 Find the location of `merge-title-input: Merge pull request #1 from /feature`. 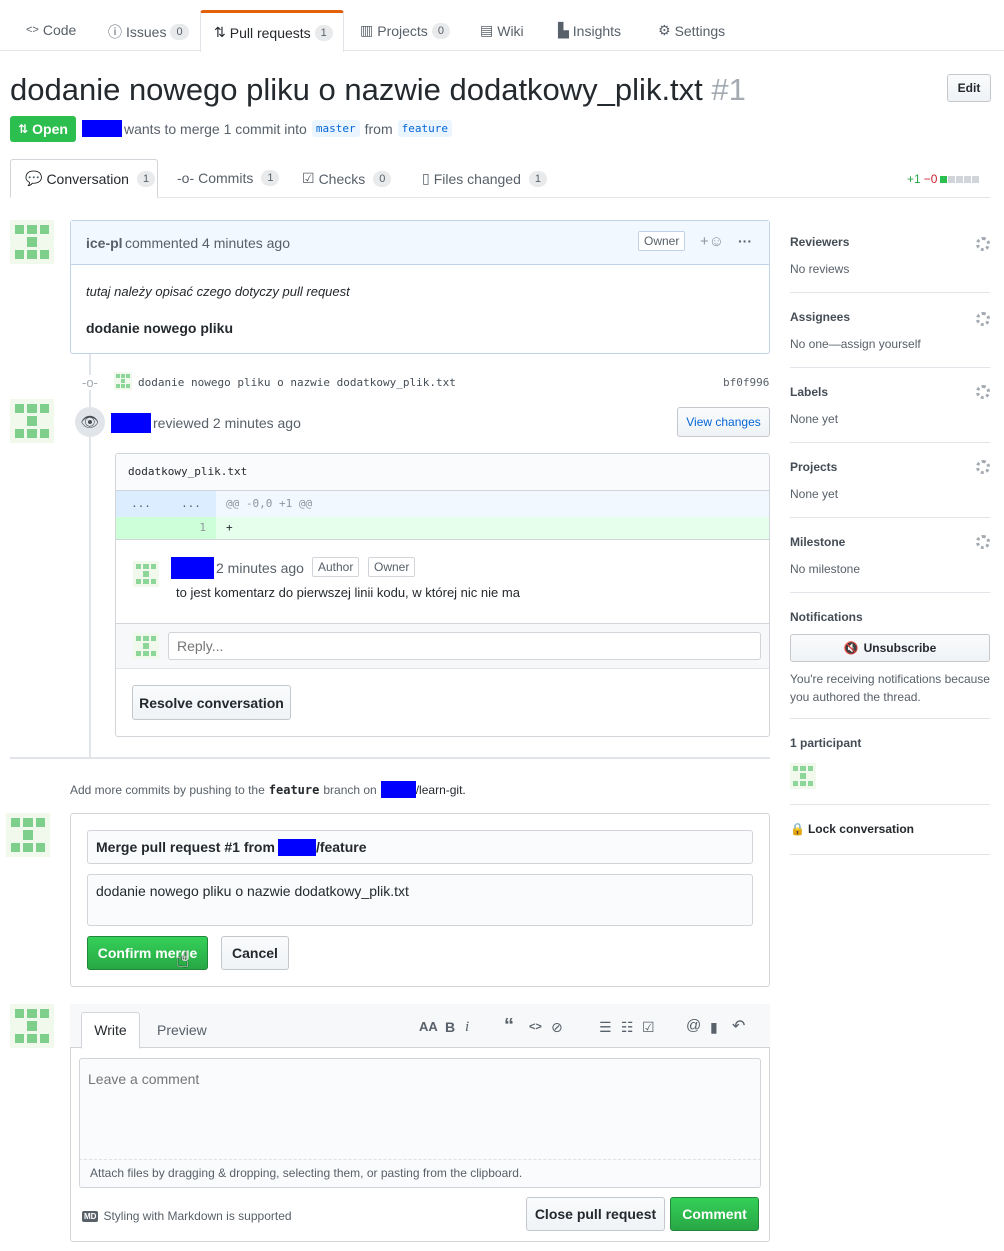

merge-title-input: Merge pull request #1 from /feature is located at coordinates (420, 847).